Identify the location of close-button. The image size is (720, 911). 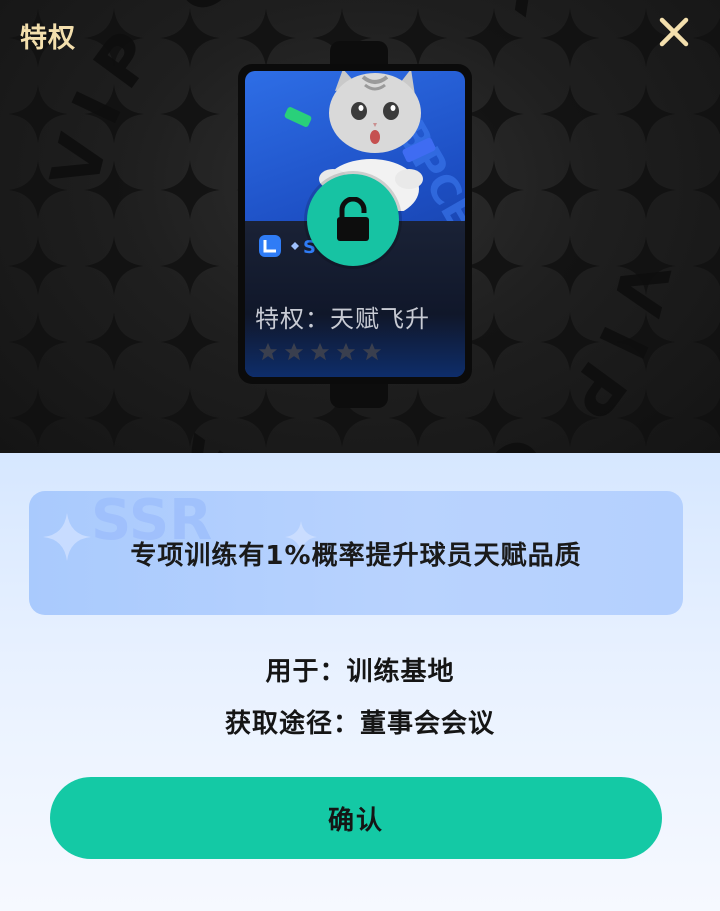
(674, 32).